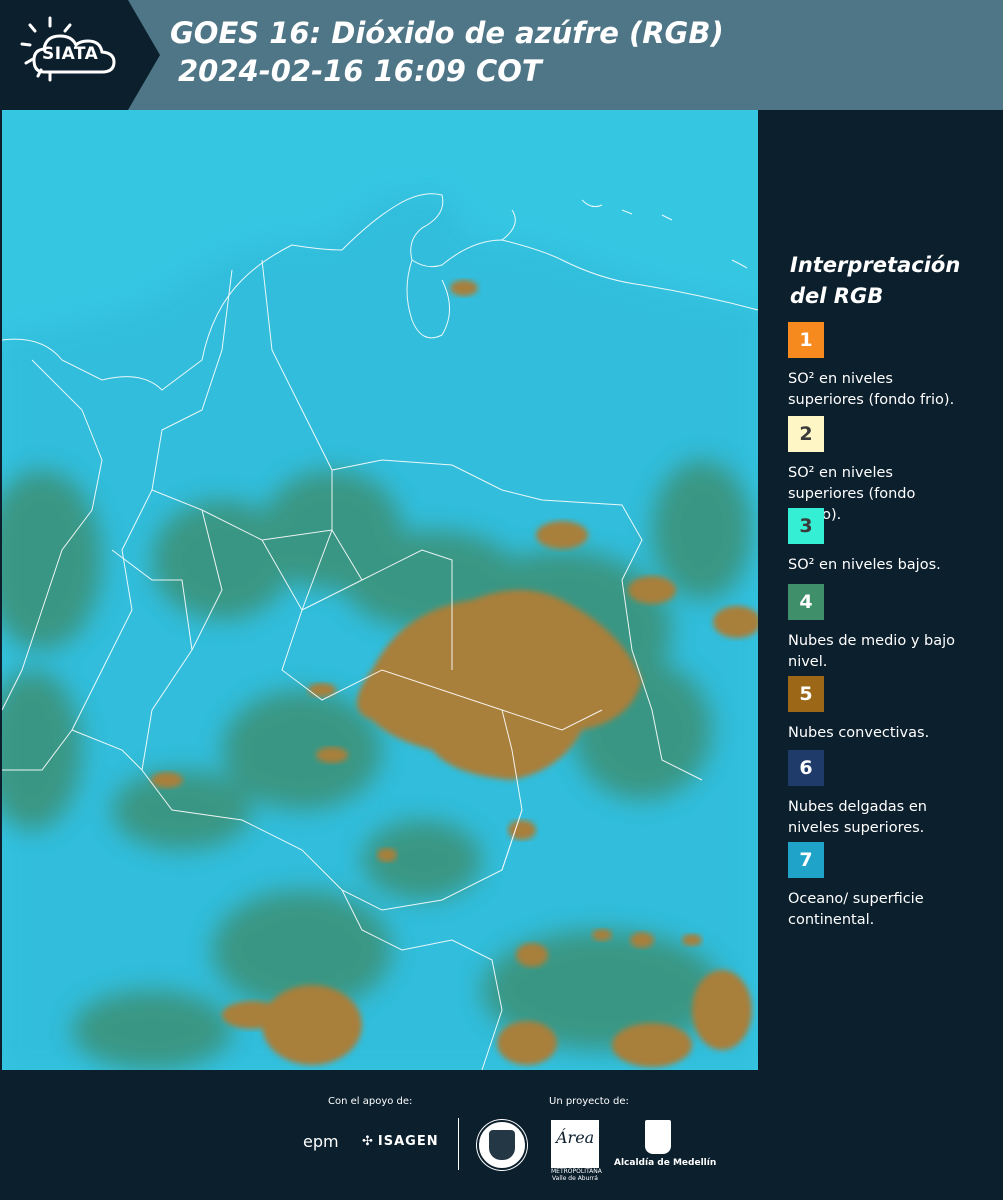  What do you see at coordinates (888, 794) in the screenshot?
I see `legend-item-6: 6 Nubes delgadas en niveles superiores.` at bounding box center [888, 794].